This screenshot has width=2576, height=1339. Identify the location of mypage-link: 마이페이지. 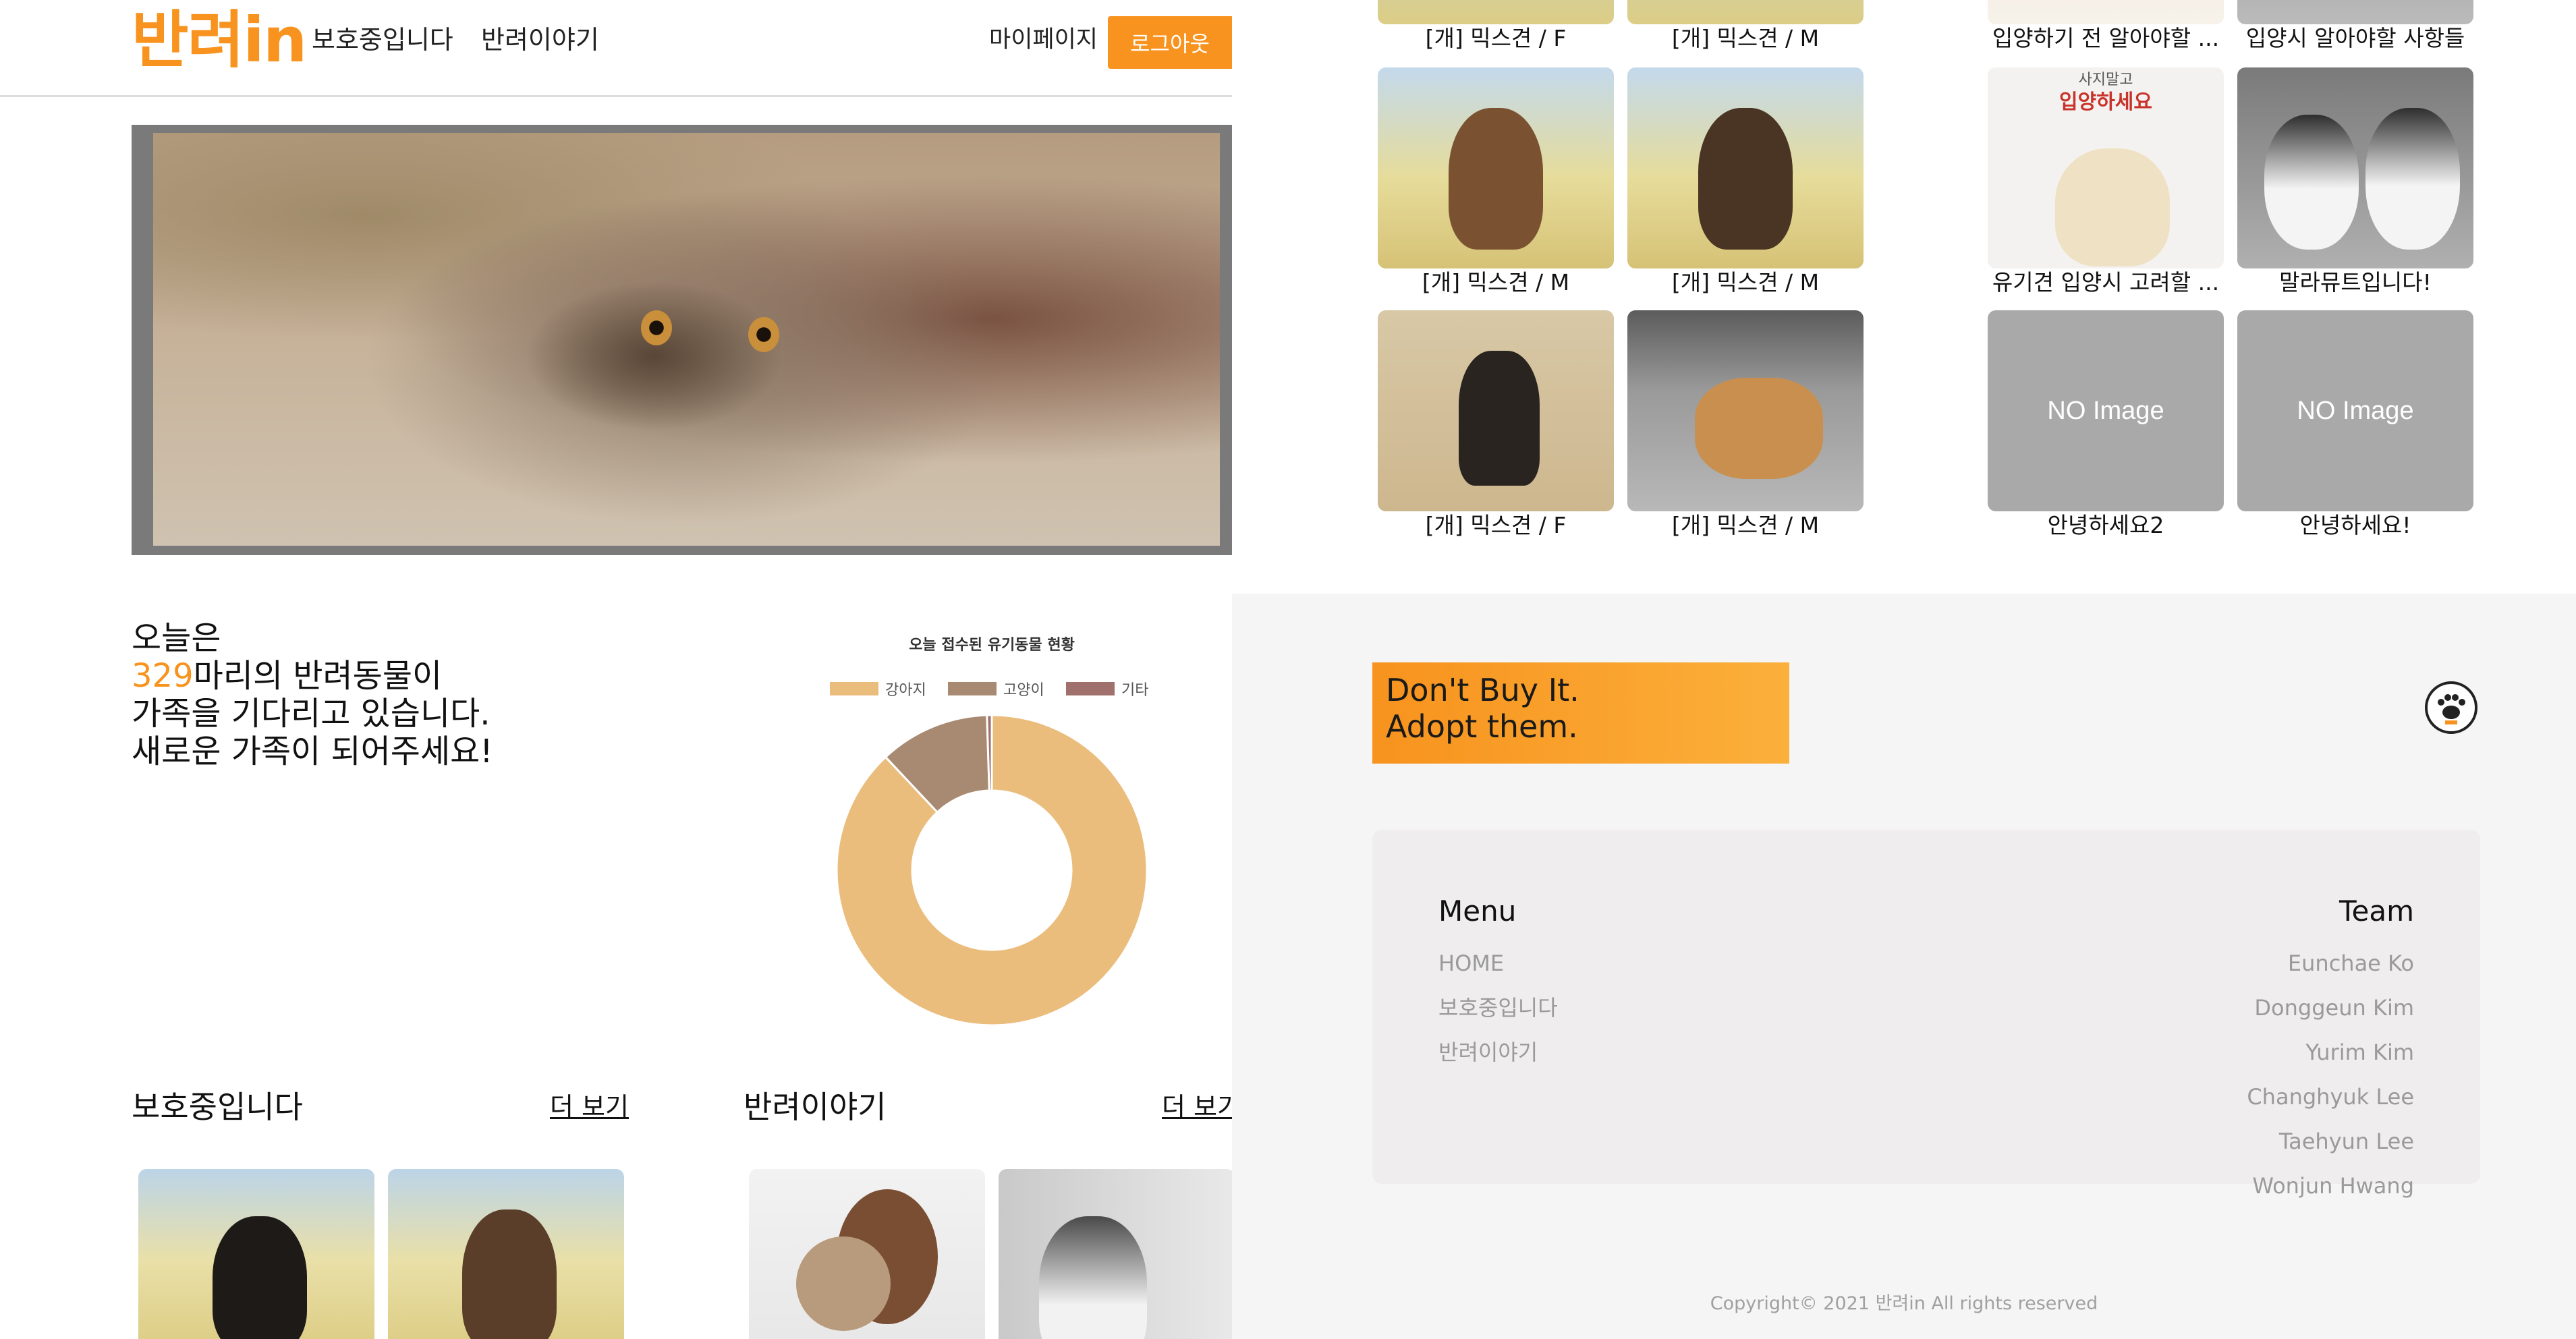
(1043, 40).